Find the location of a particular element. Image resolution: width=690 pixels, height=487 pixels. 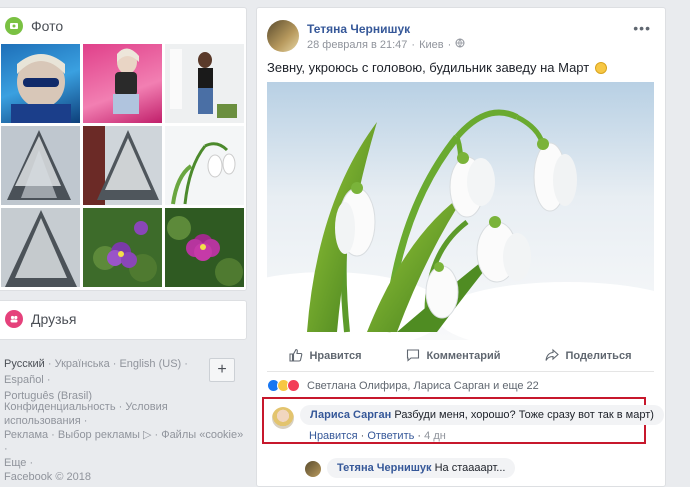

add-language-button: + is located at coordinates (222, 370).